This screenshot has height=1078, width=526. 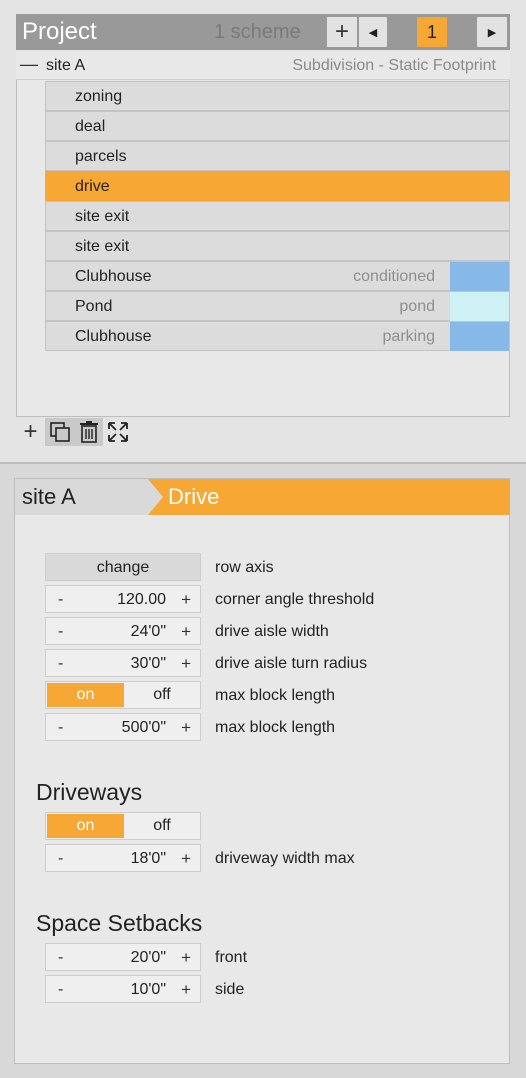 I want to click on item-label: drive, so click(x=92, y=186).